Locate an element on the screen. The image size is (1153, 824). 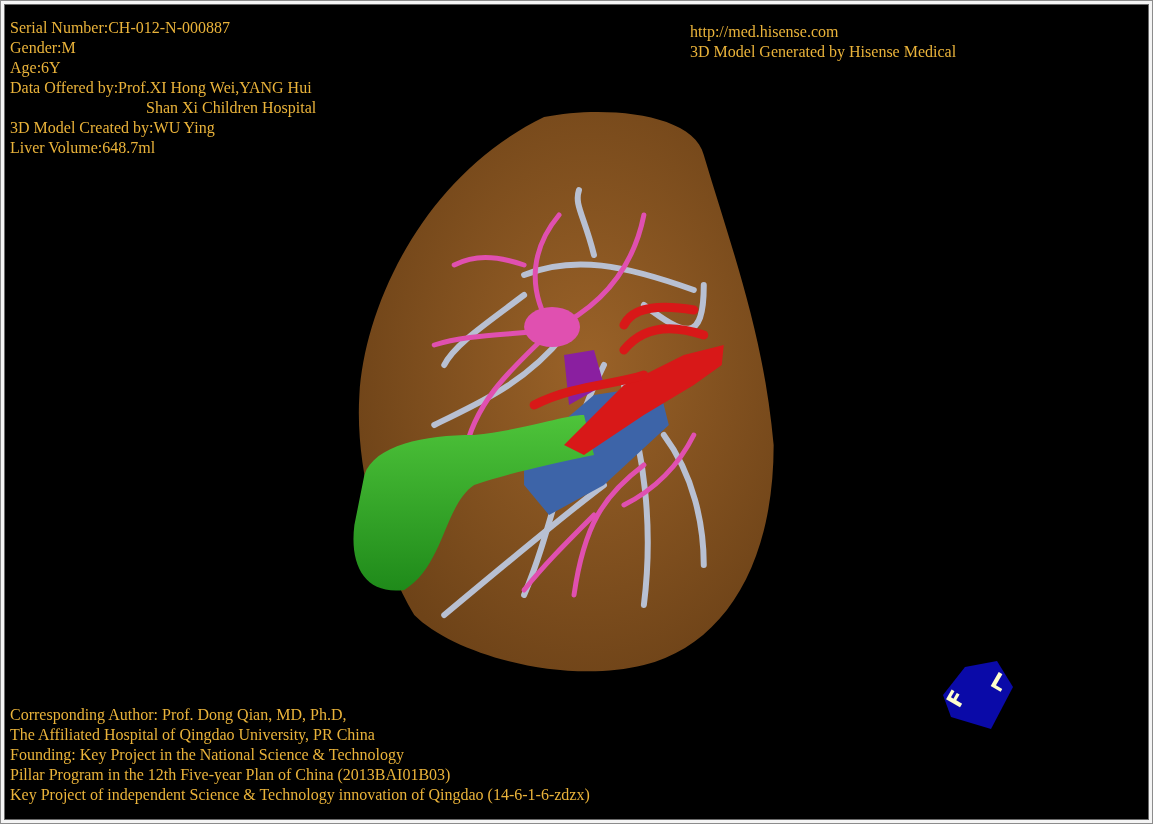
cube-face-label: L is located at coordinates (999, 682).